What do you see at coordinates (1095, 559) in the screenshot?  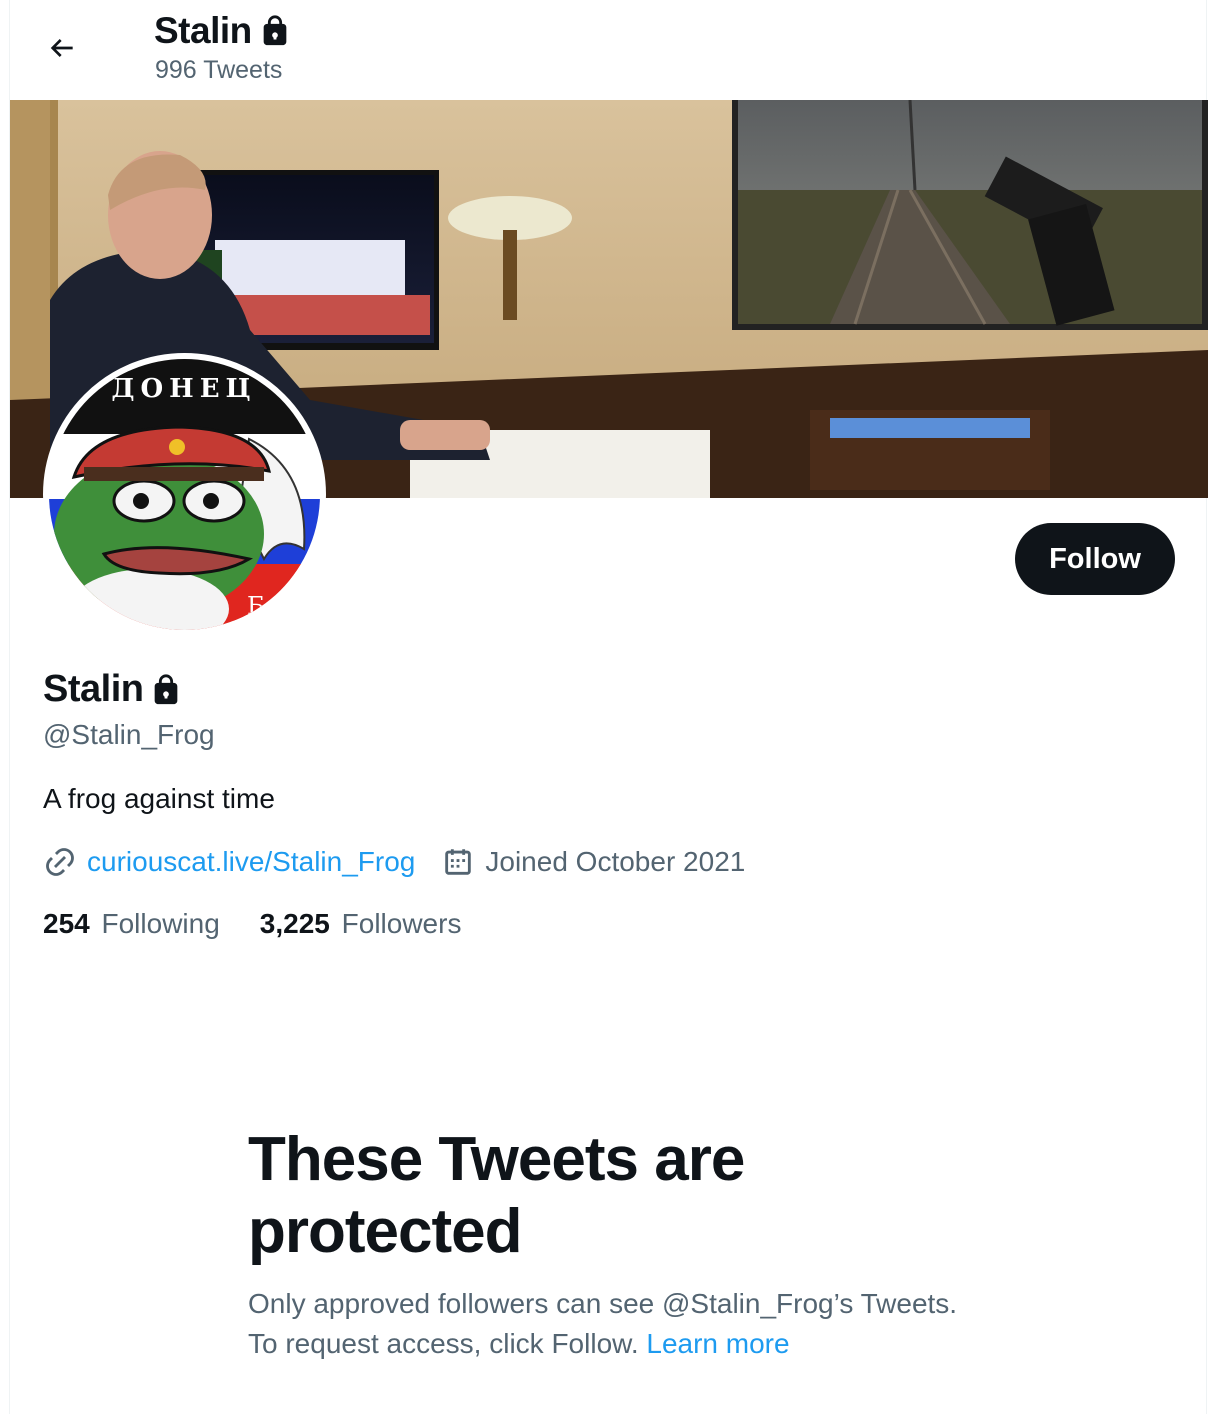 I see `follow-button: Follow` at bounding box center [1095, 559].